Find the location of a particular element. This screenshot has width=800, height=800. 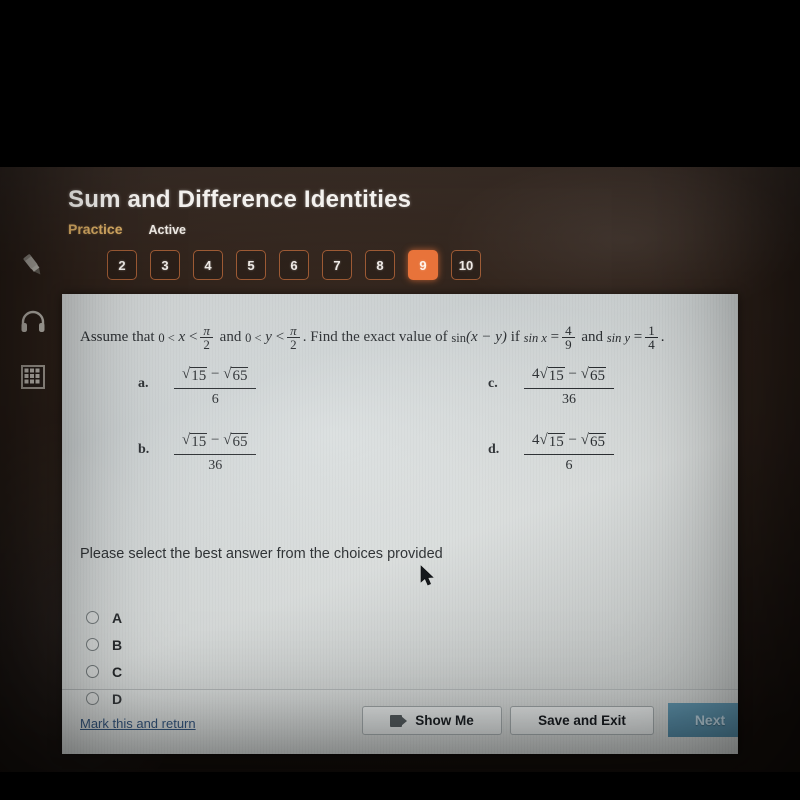

choice-c-denominator: 36 is located at coordinates (568, 399).